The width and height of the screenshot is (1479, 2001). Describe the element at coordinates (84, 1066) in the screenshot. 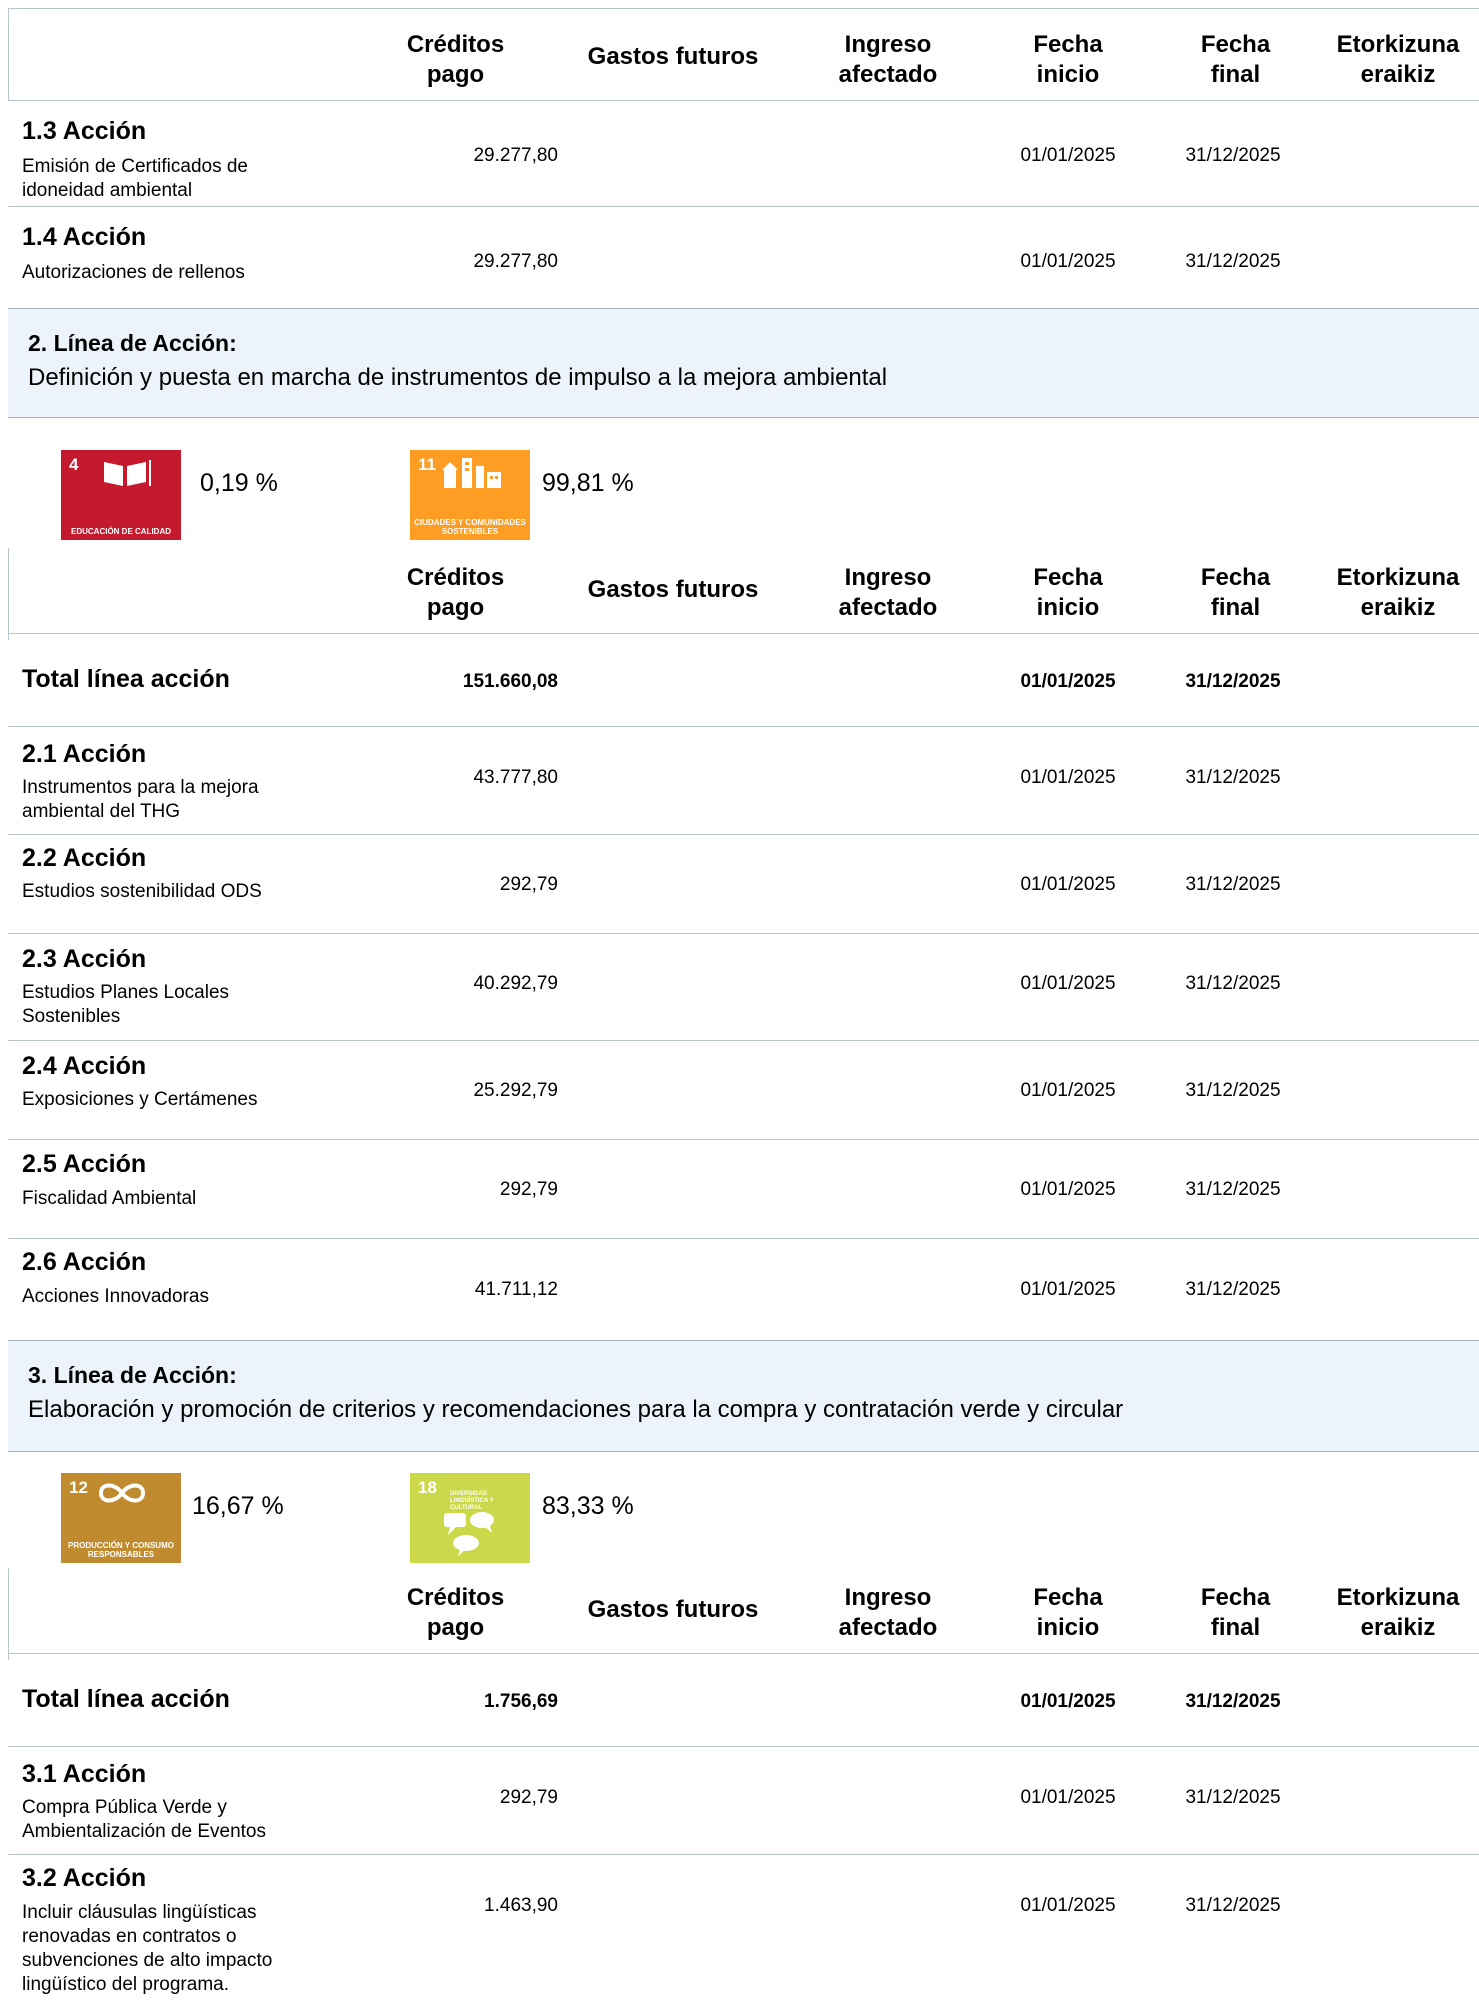

I see `action-title: 2.4 Acción` at that location.